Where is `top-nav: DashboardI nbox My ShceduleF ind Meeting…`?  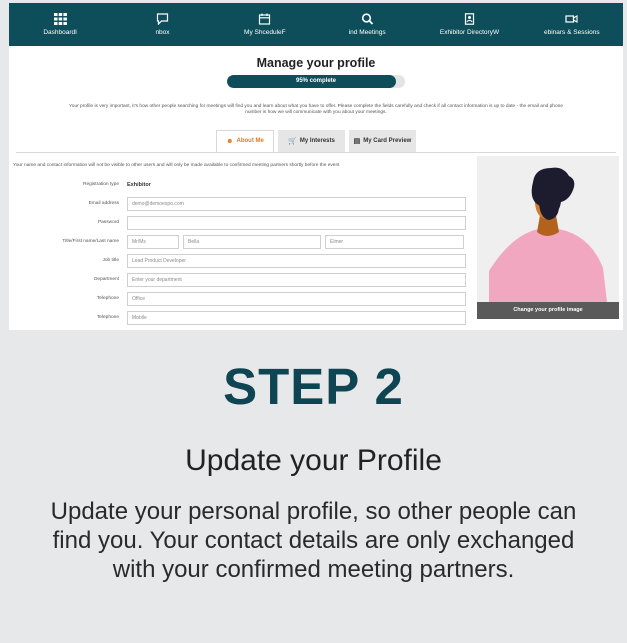 top-nav: DashboardI nbox My ShceduleF ind Meeting… is located at coordinates (316, 24).